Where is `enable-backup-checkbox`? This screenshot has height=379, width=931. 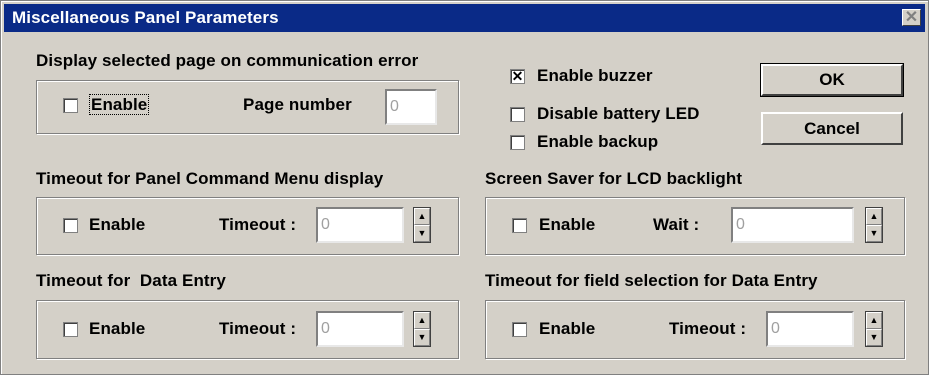
enable-backup-checkbox is located at coordinates (517, 142).